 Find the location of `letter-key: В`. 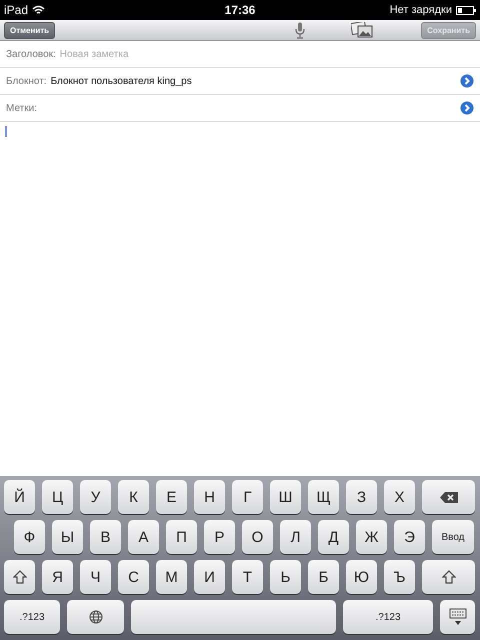

letter-key: В is located at coordinates (105, 537).